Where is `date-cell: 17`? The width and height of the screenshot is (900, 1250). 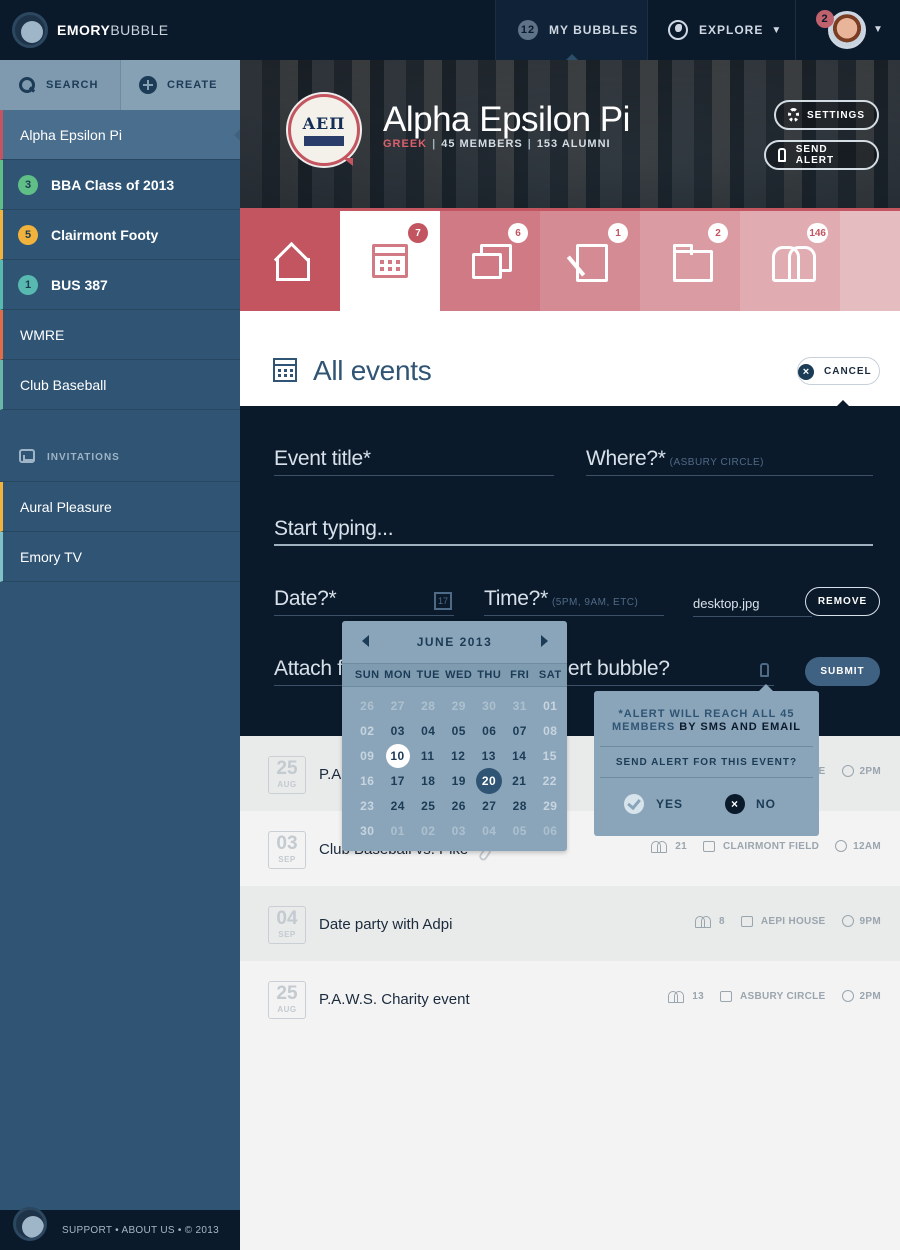
date-cell: 17 is located at coordinates (398, 781).